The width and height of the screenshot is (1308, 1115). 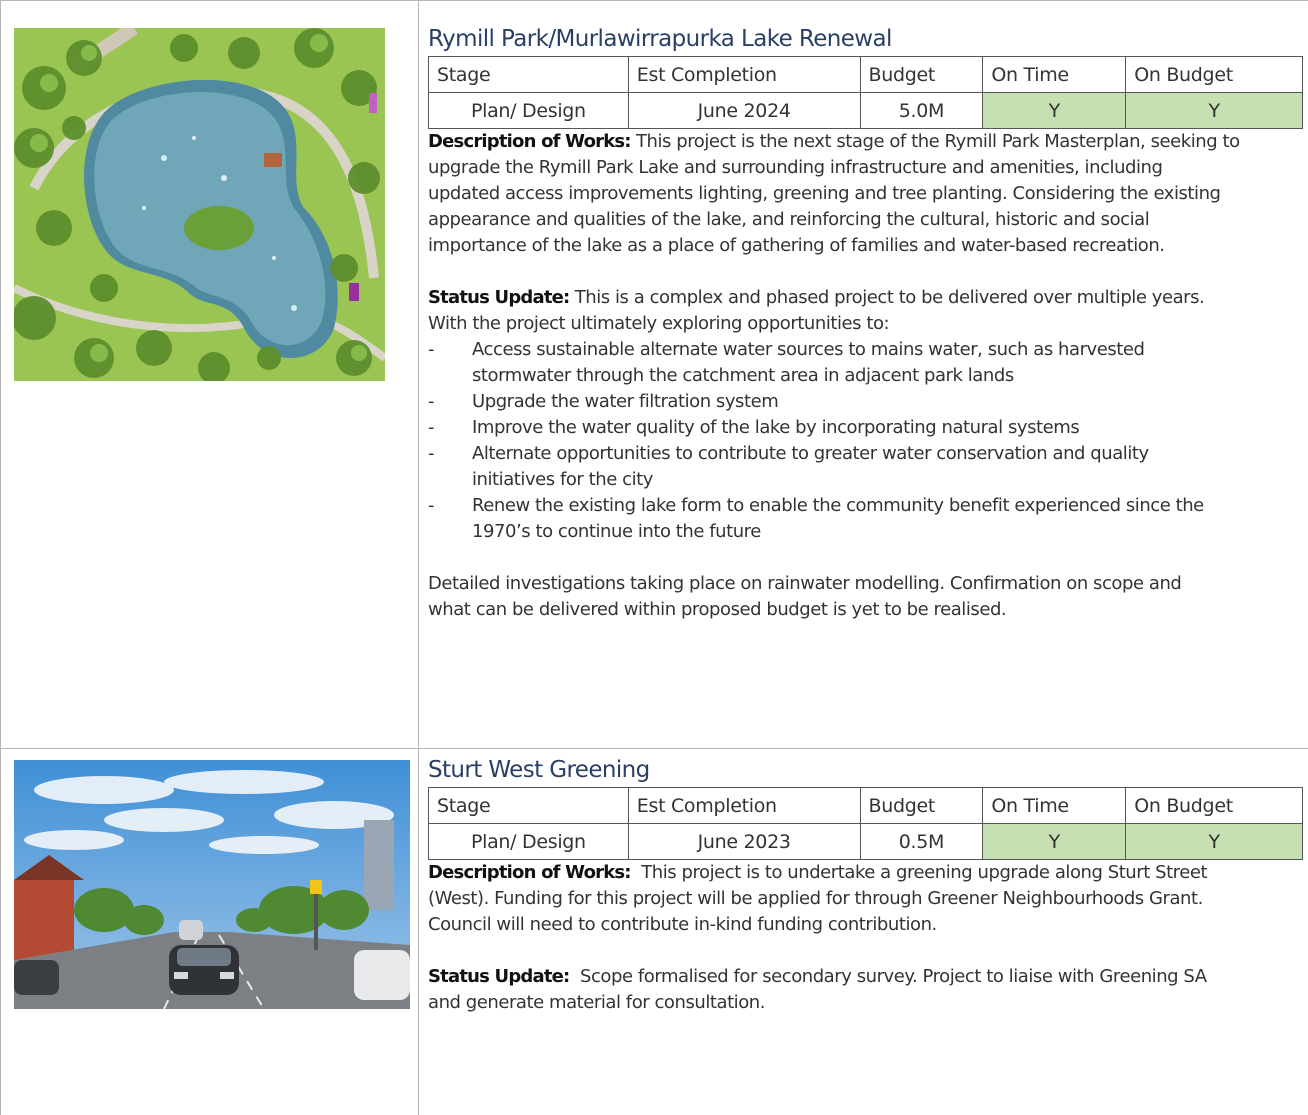 I want to click on completion-value: June 2023, so click(x=744, y=841).